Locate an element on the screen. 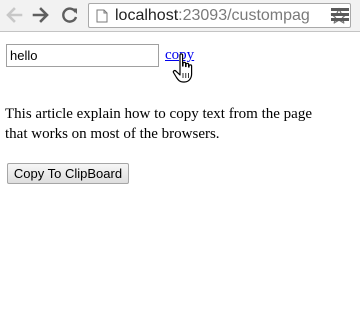  reload-button is located at coordinates (70, 15).